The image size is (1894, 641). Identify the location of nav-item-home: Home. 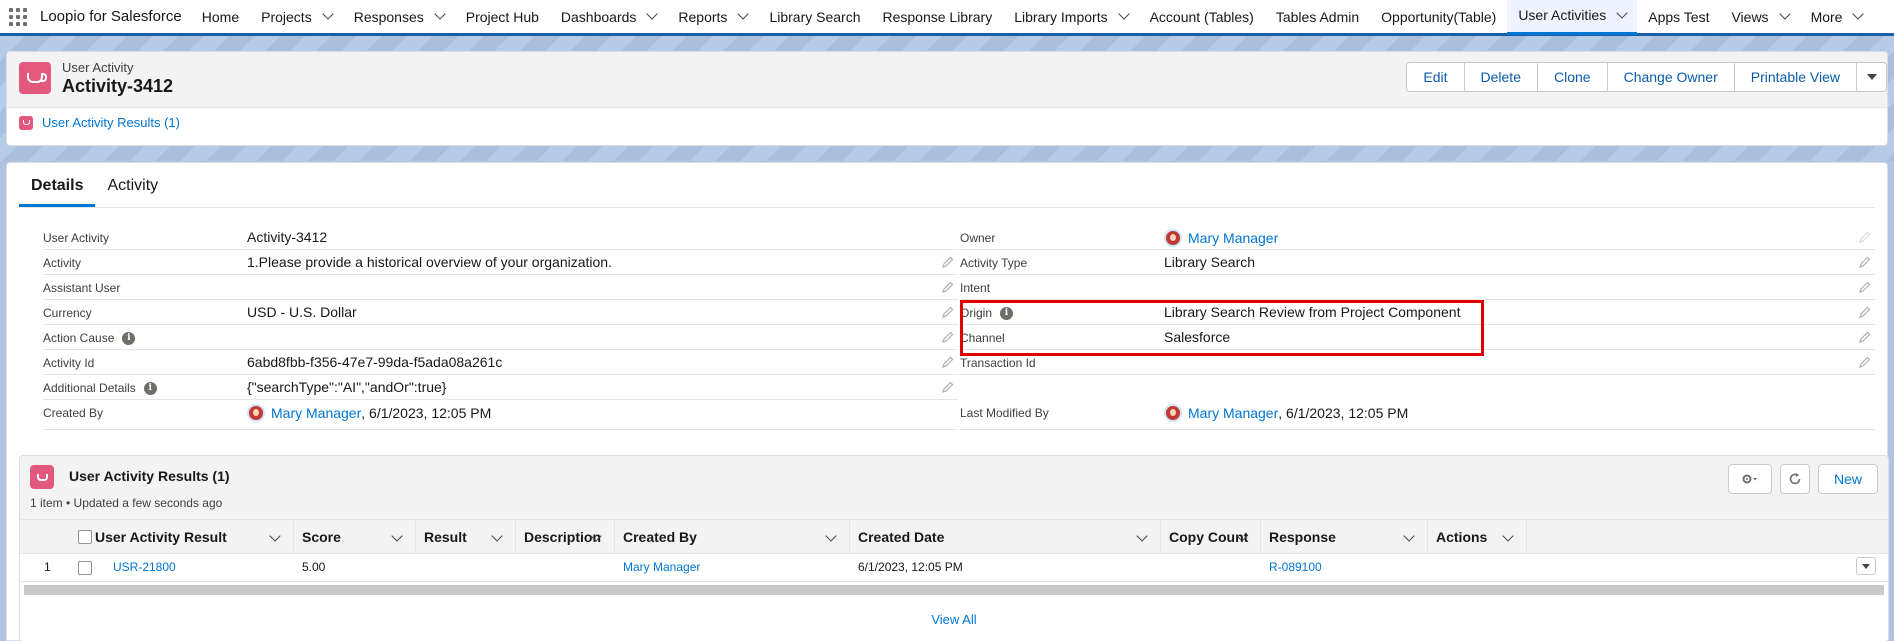
(220, 17).